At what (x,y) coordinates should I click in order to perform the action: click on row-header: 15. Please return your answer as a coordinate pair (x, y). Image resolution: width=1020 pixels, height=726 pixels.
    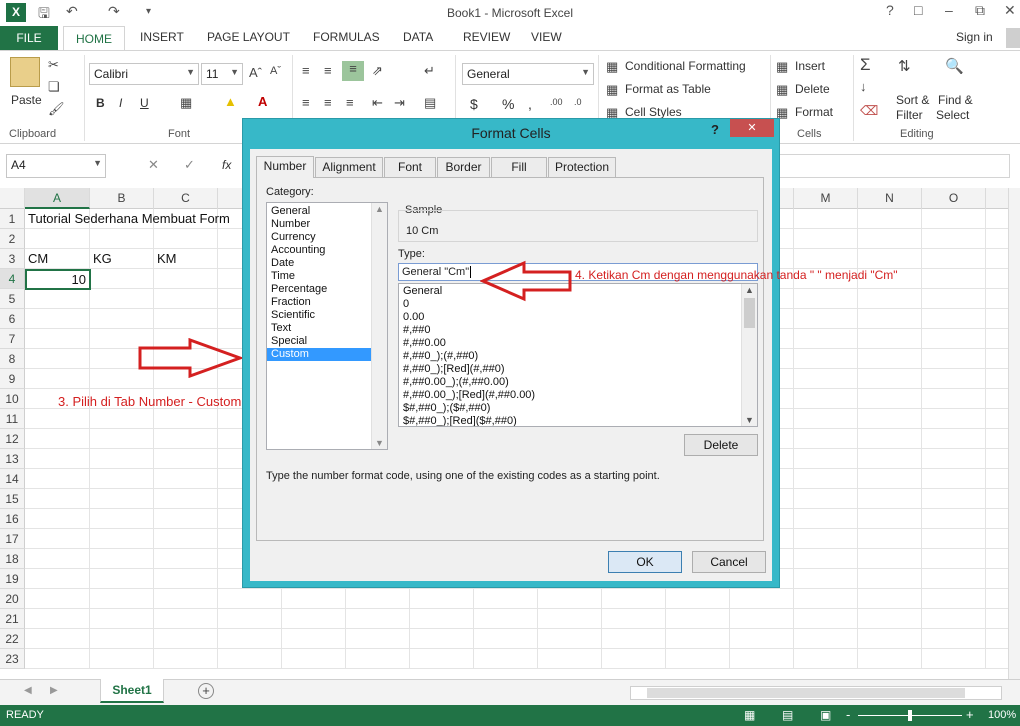
    Looking at the image, I should click on (12, 499).